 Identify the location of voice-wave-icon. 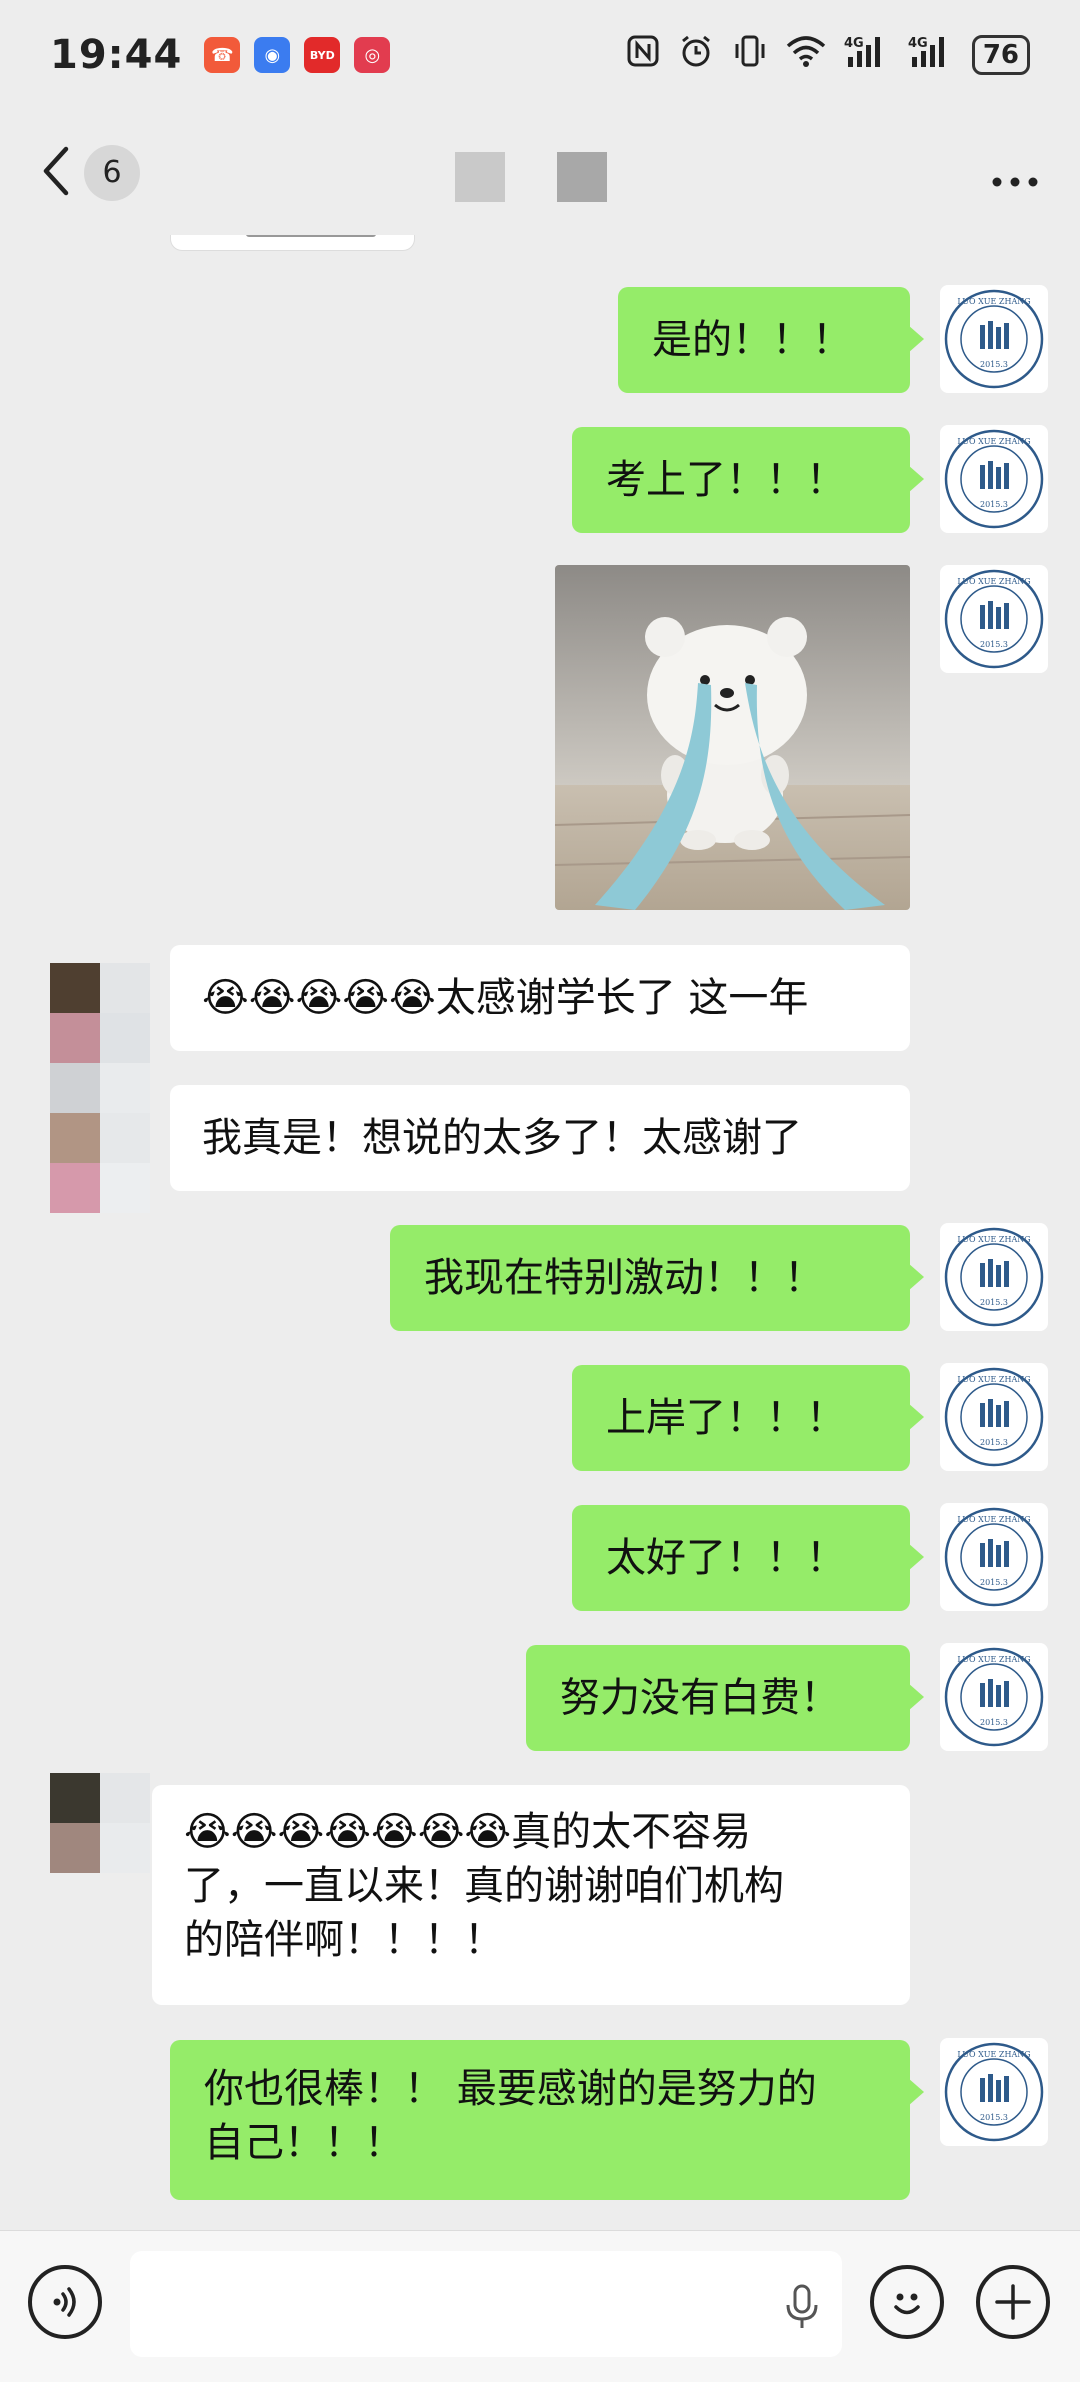
(64, 2302).